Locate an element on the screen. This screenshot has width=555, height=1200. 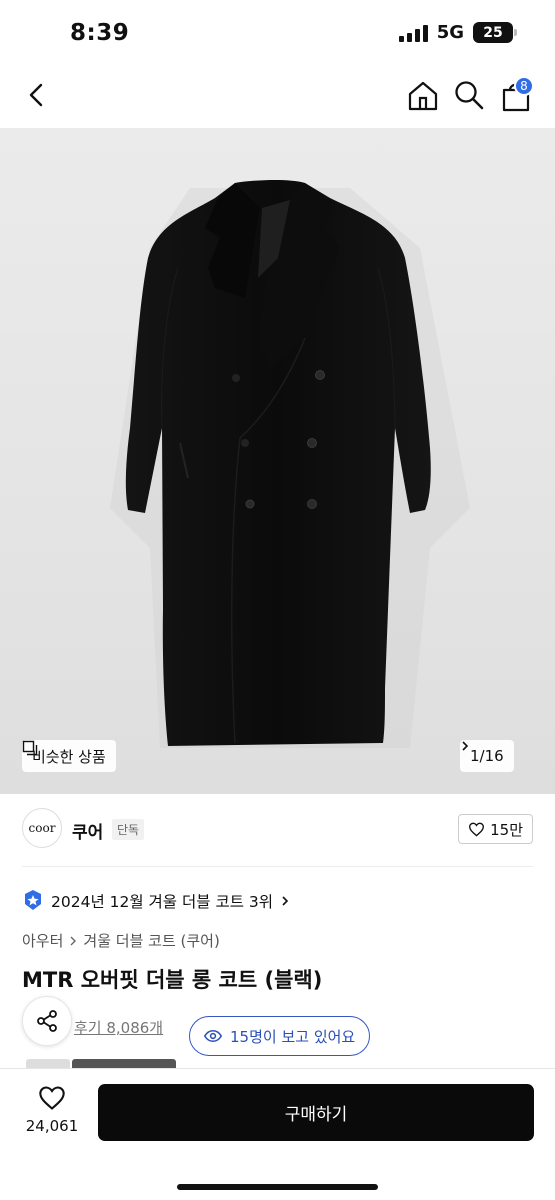
brand-logo-text: coor is located at coordinates (42, 828).